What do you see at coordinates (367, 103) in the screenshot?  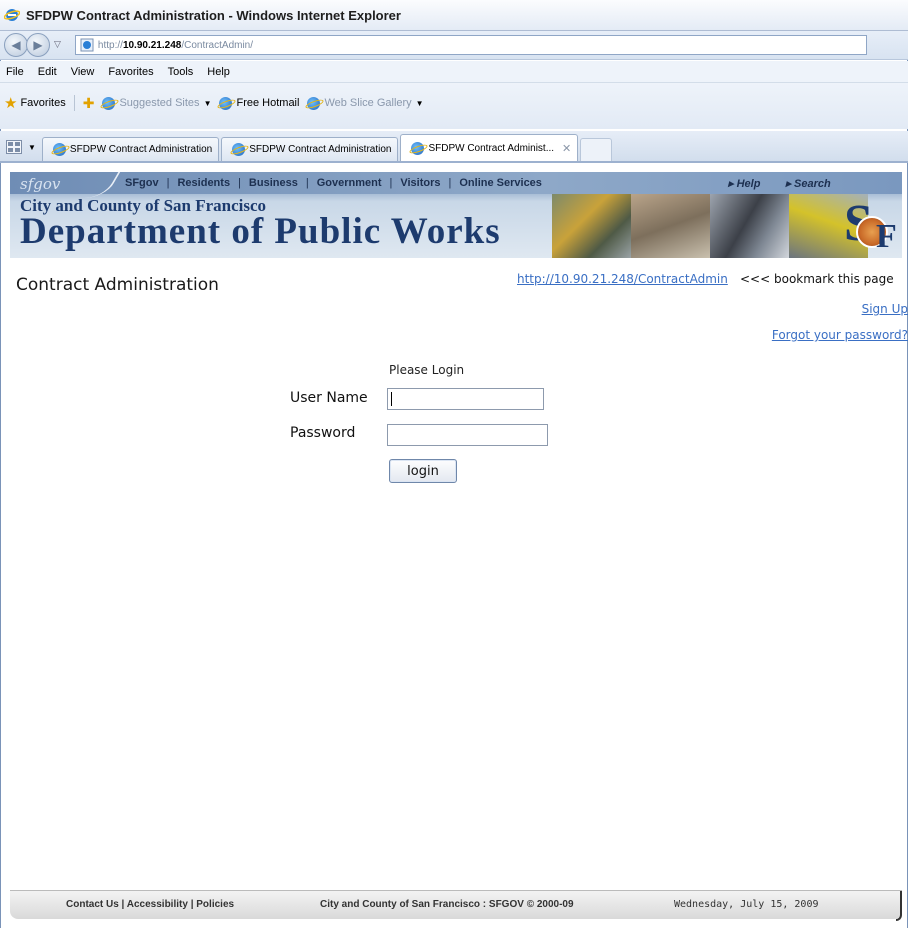 I see `web-slice-gallery-link: Web Slice Gallery` at bounding box center [367, 103].